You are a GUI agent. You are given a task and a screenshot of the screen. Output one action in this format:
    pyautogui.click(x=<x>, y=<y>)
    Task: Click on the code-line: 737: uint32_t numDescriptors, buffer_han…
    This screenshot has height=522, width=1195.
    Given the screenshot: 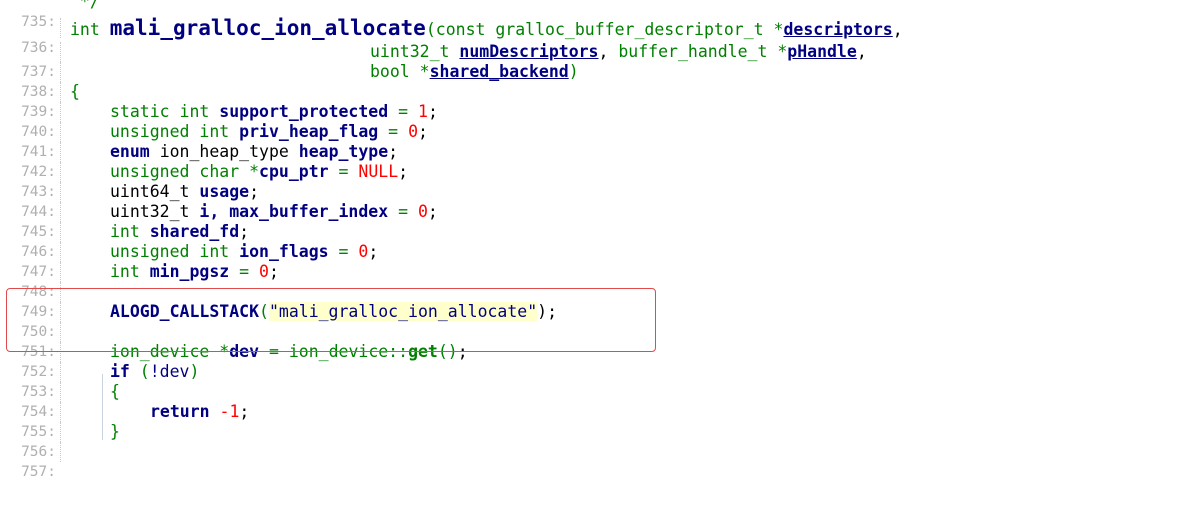 What is the action you would take?
    pyautogui.click(x=597, y=61)
    